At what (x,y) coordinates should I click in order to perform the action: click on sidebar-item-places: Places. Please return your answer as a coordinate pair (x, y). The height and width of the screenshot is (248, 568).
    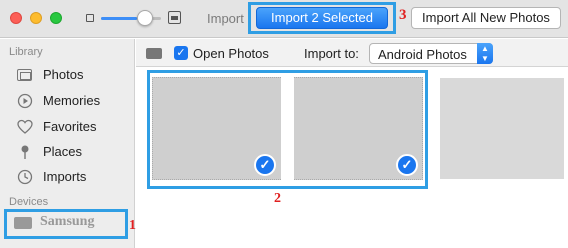
    Looking at the image, I should click on (72, 152).